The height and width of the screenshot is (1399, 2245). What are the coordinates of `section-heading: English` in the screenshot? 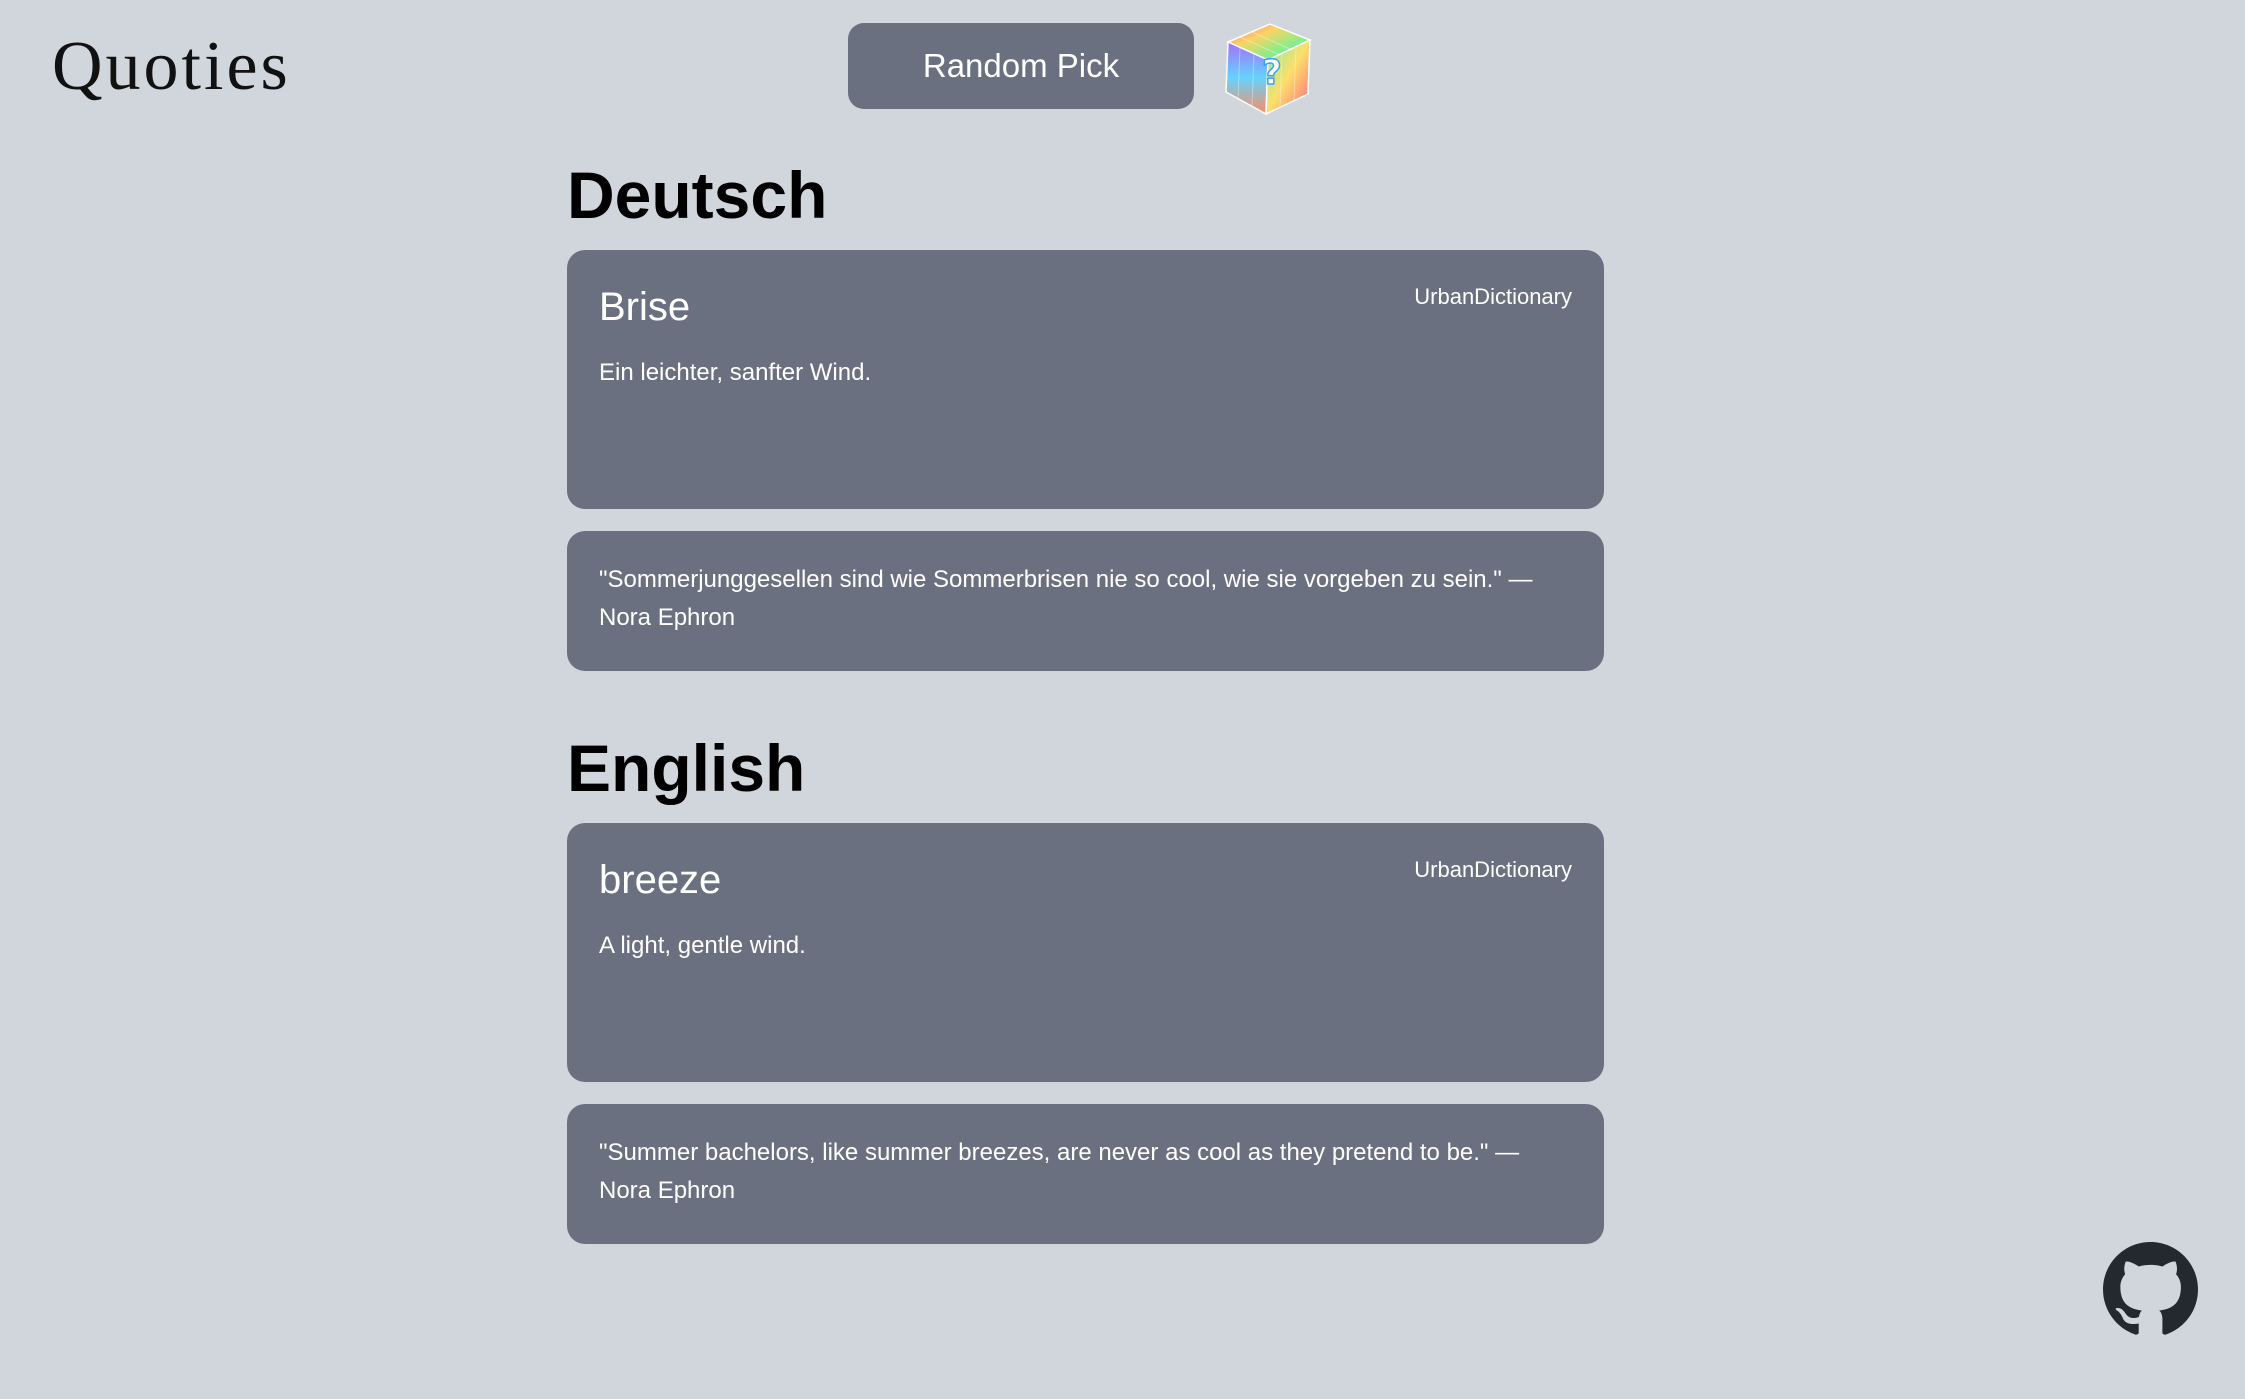 It's located at (686, 768).